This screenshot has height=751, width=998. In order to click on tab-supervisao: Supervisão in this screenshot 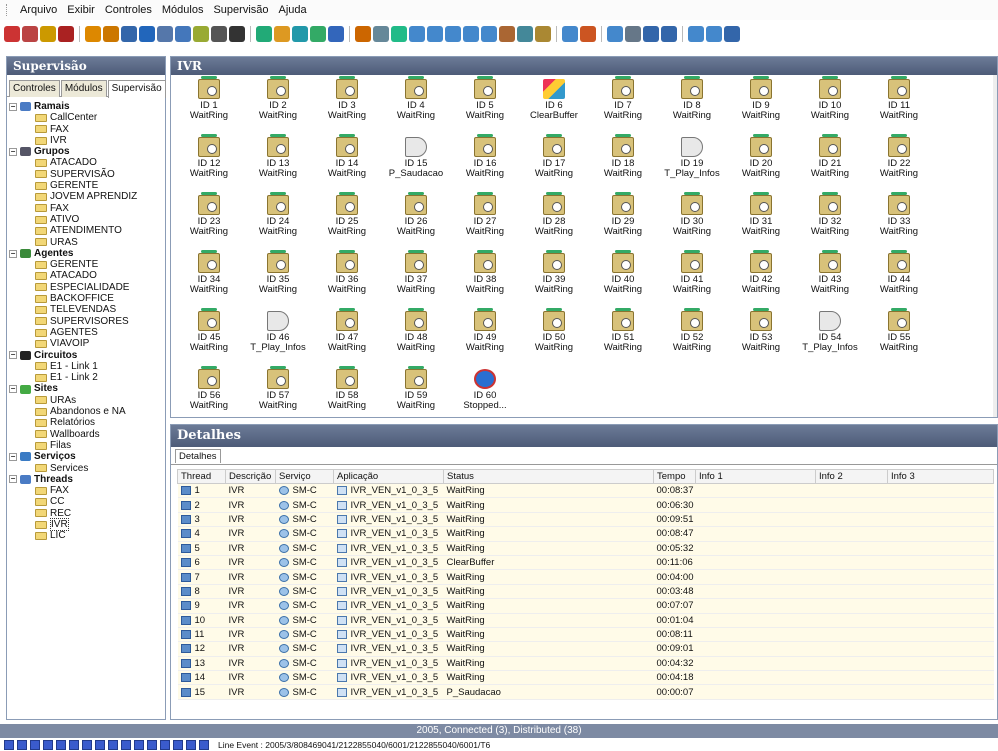, I will do `click(136, 89)`.